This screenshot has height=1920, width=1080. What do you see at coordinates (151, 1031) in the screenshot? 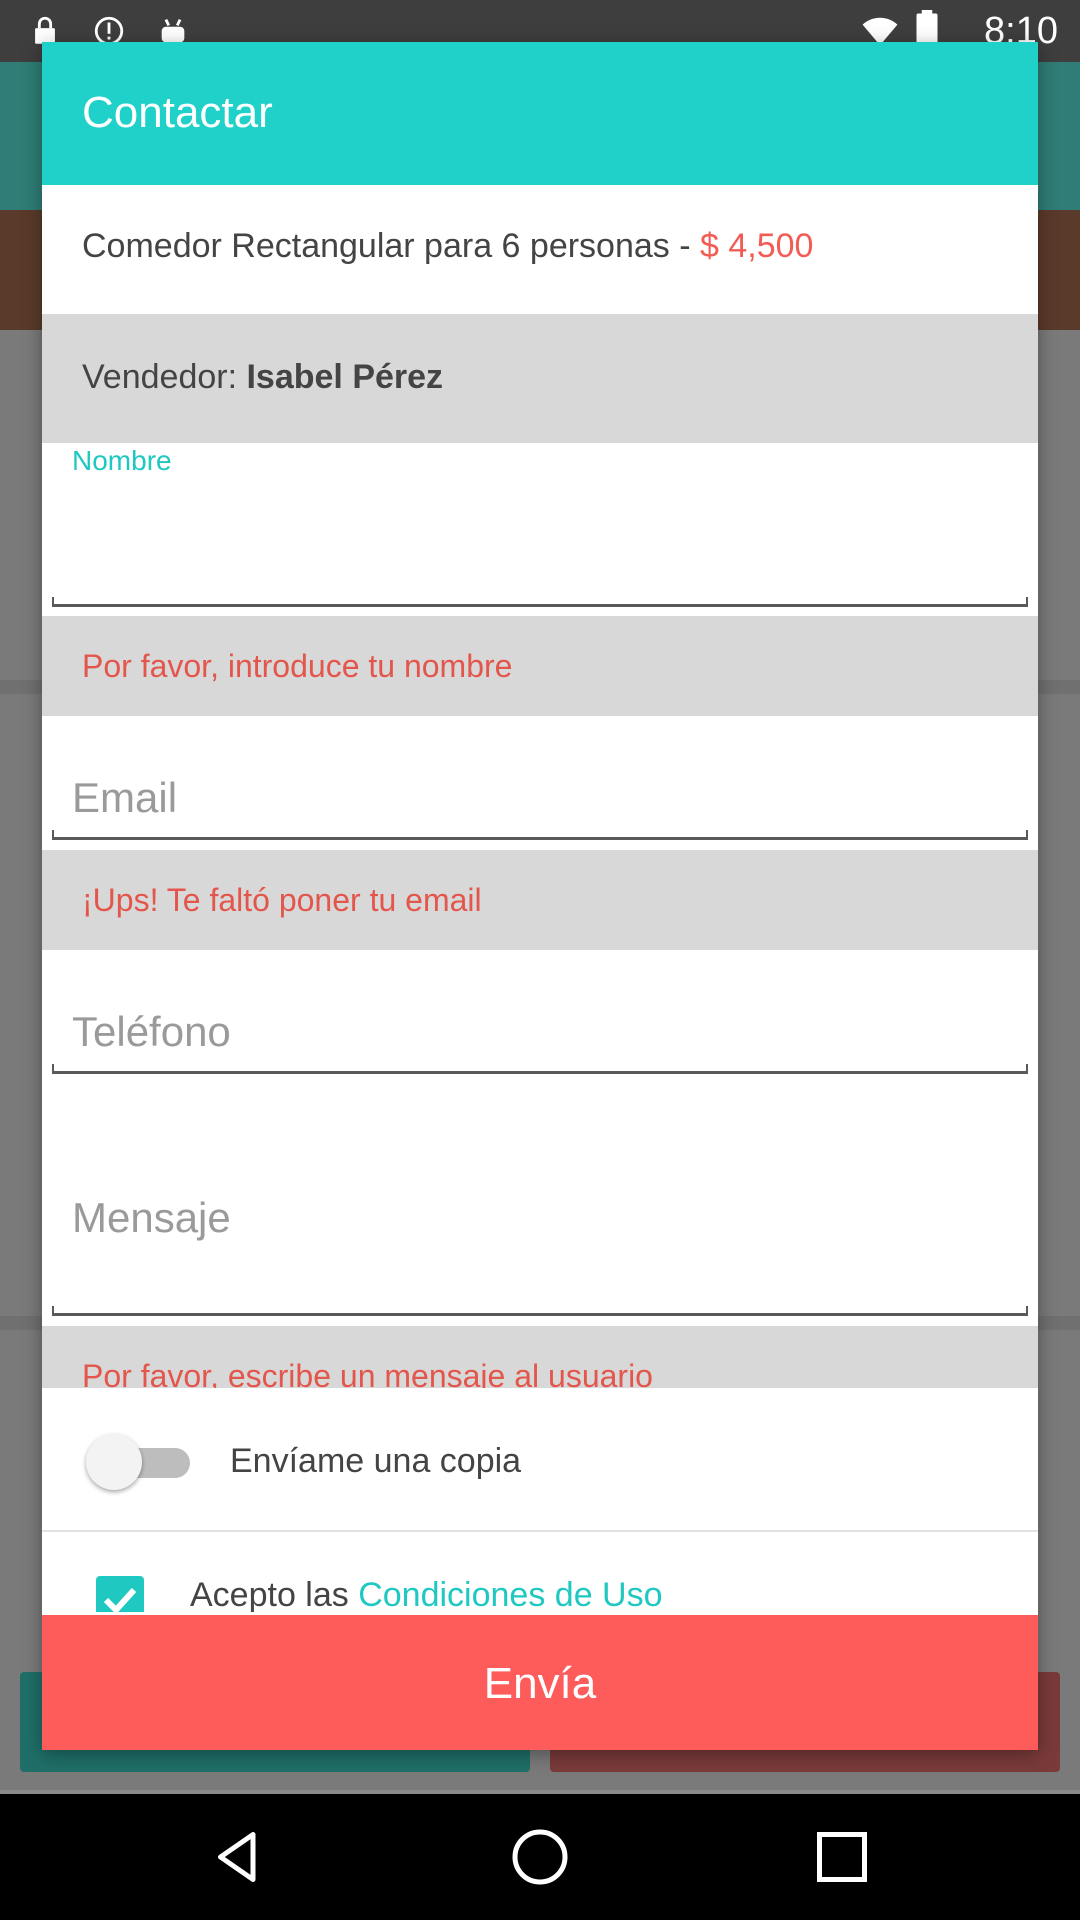
I see `phone-placeholder: Teléfono` at bounding box center [151, 1031].